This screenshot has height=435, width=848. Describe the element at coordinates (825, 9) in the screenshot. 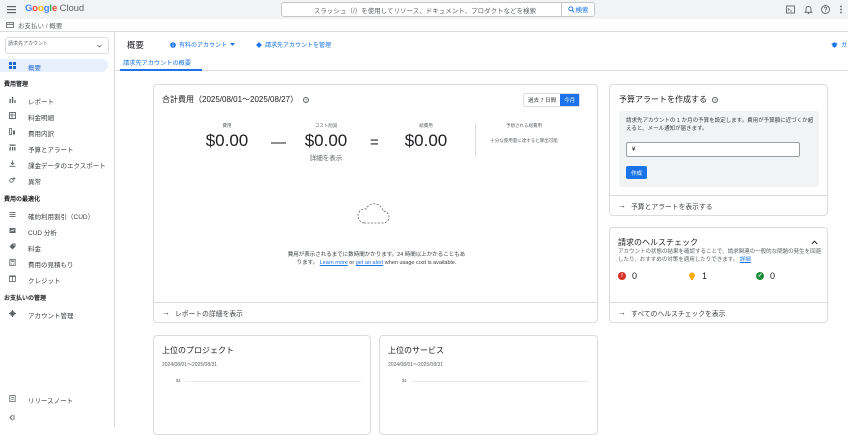

I see `help-icon` at that location.